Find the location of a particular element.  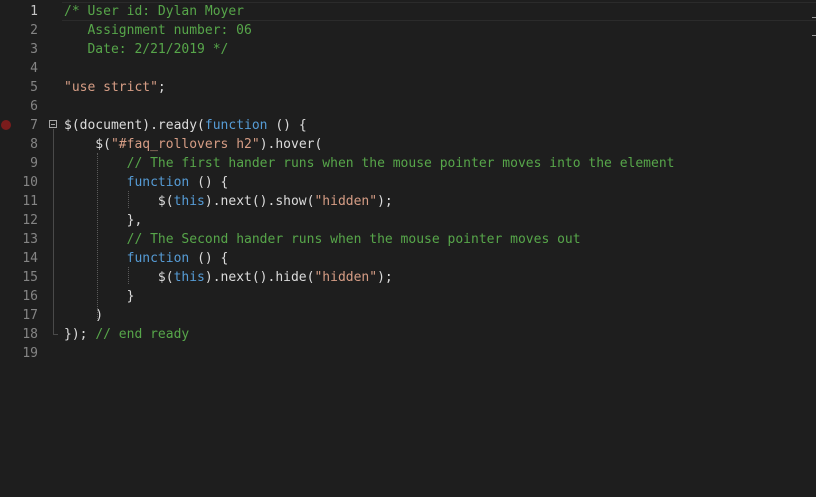

code-line: 17 ) is located at coordinates (408, 315).